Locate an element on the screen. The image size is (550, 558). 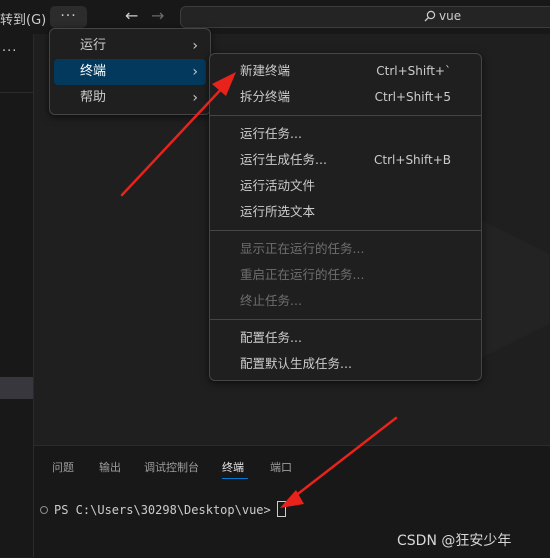
arrow-to-new-terminal-icon is located at coordinates (178, 134).